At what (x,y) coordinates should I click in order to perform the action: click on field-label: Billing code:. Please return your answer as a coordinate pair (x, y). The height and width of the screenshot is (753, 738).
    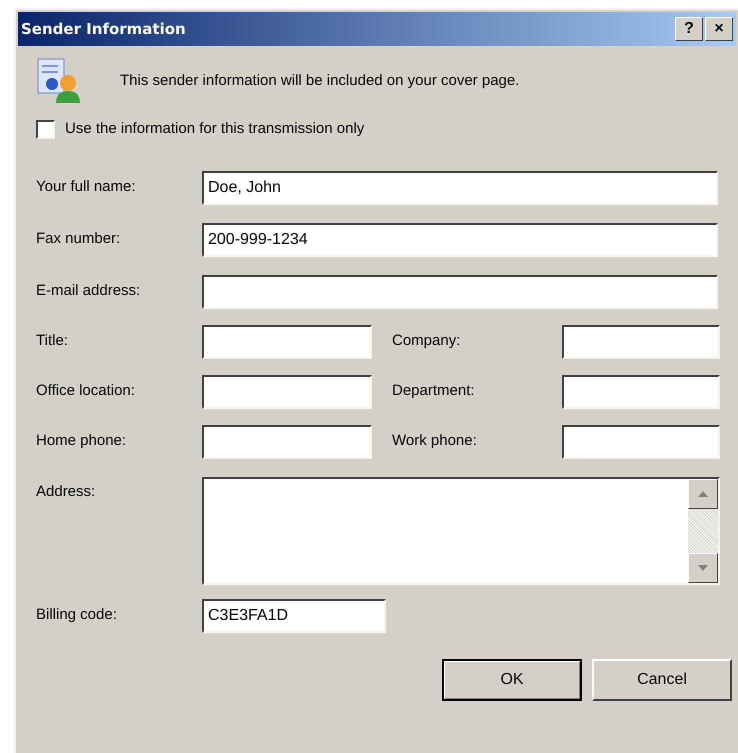
    Looking at the image, I should click on (77, 615).